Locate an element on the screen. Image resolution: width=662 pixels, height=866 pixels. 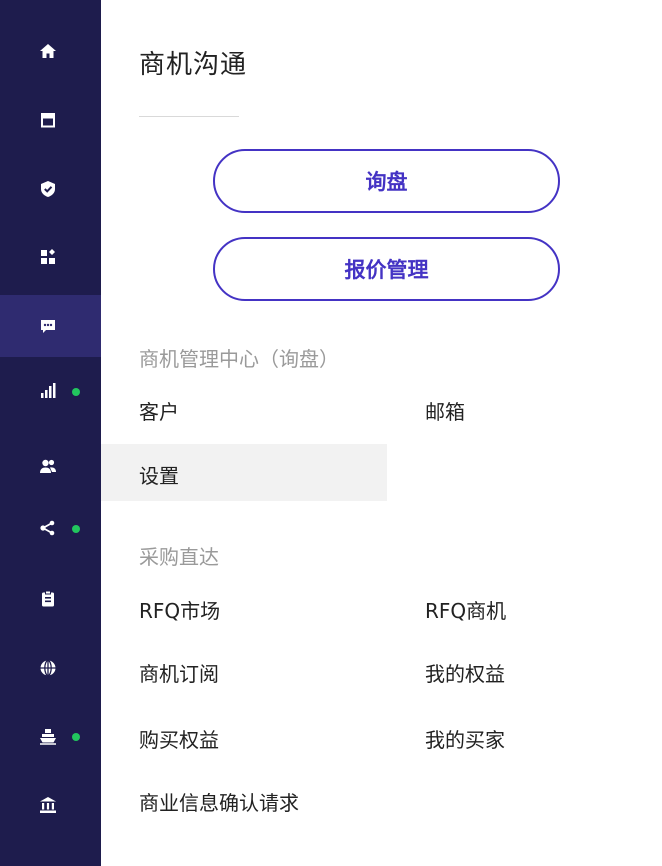
nav-item-home is located at coordinates (50, 51).